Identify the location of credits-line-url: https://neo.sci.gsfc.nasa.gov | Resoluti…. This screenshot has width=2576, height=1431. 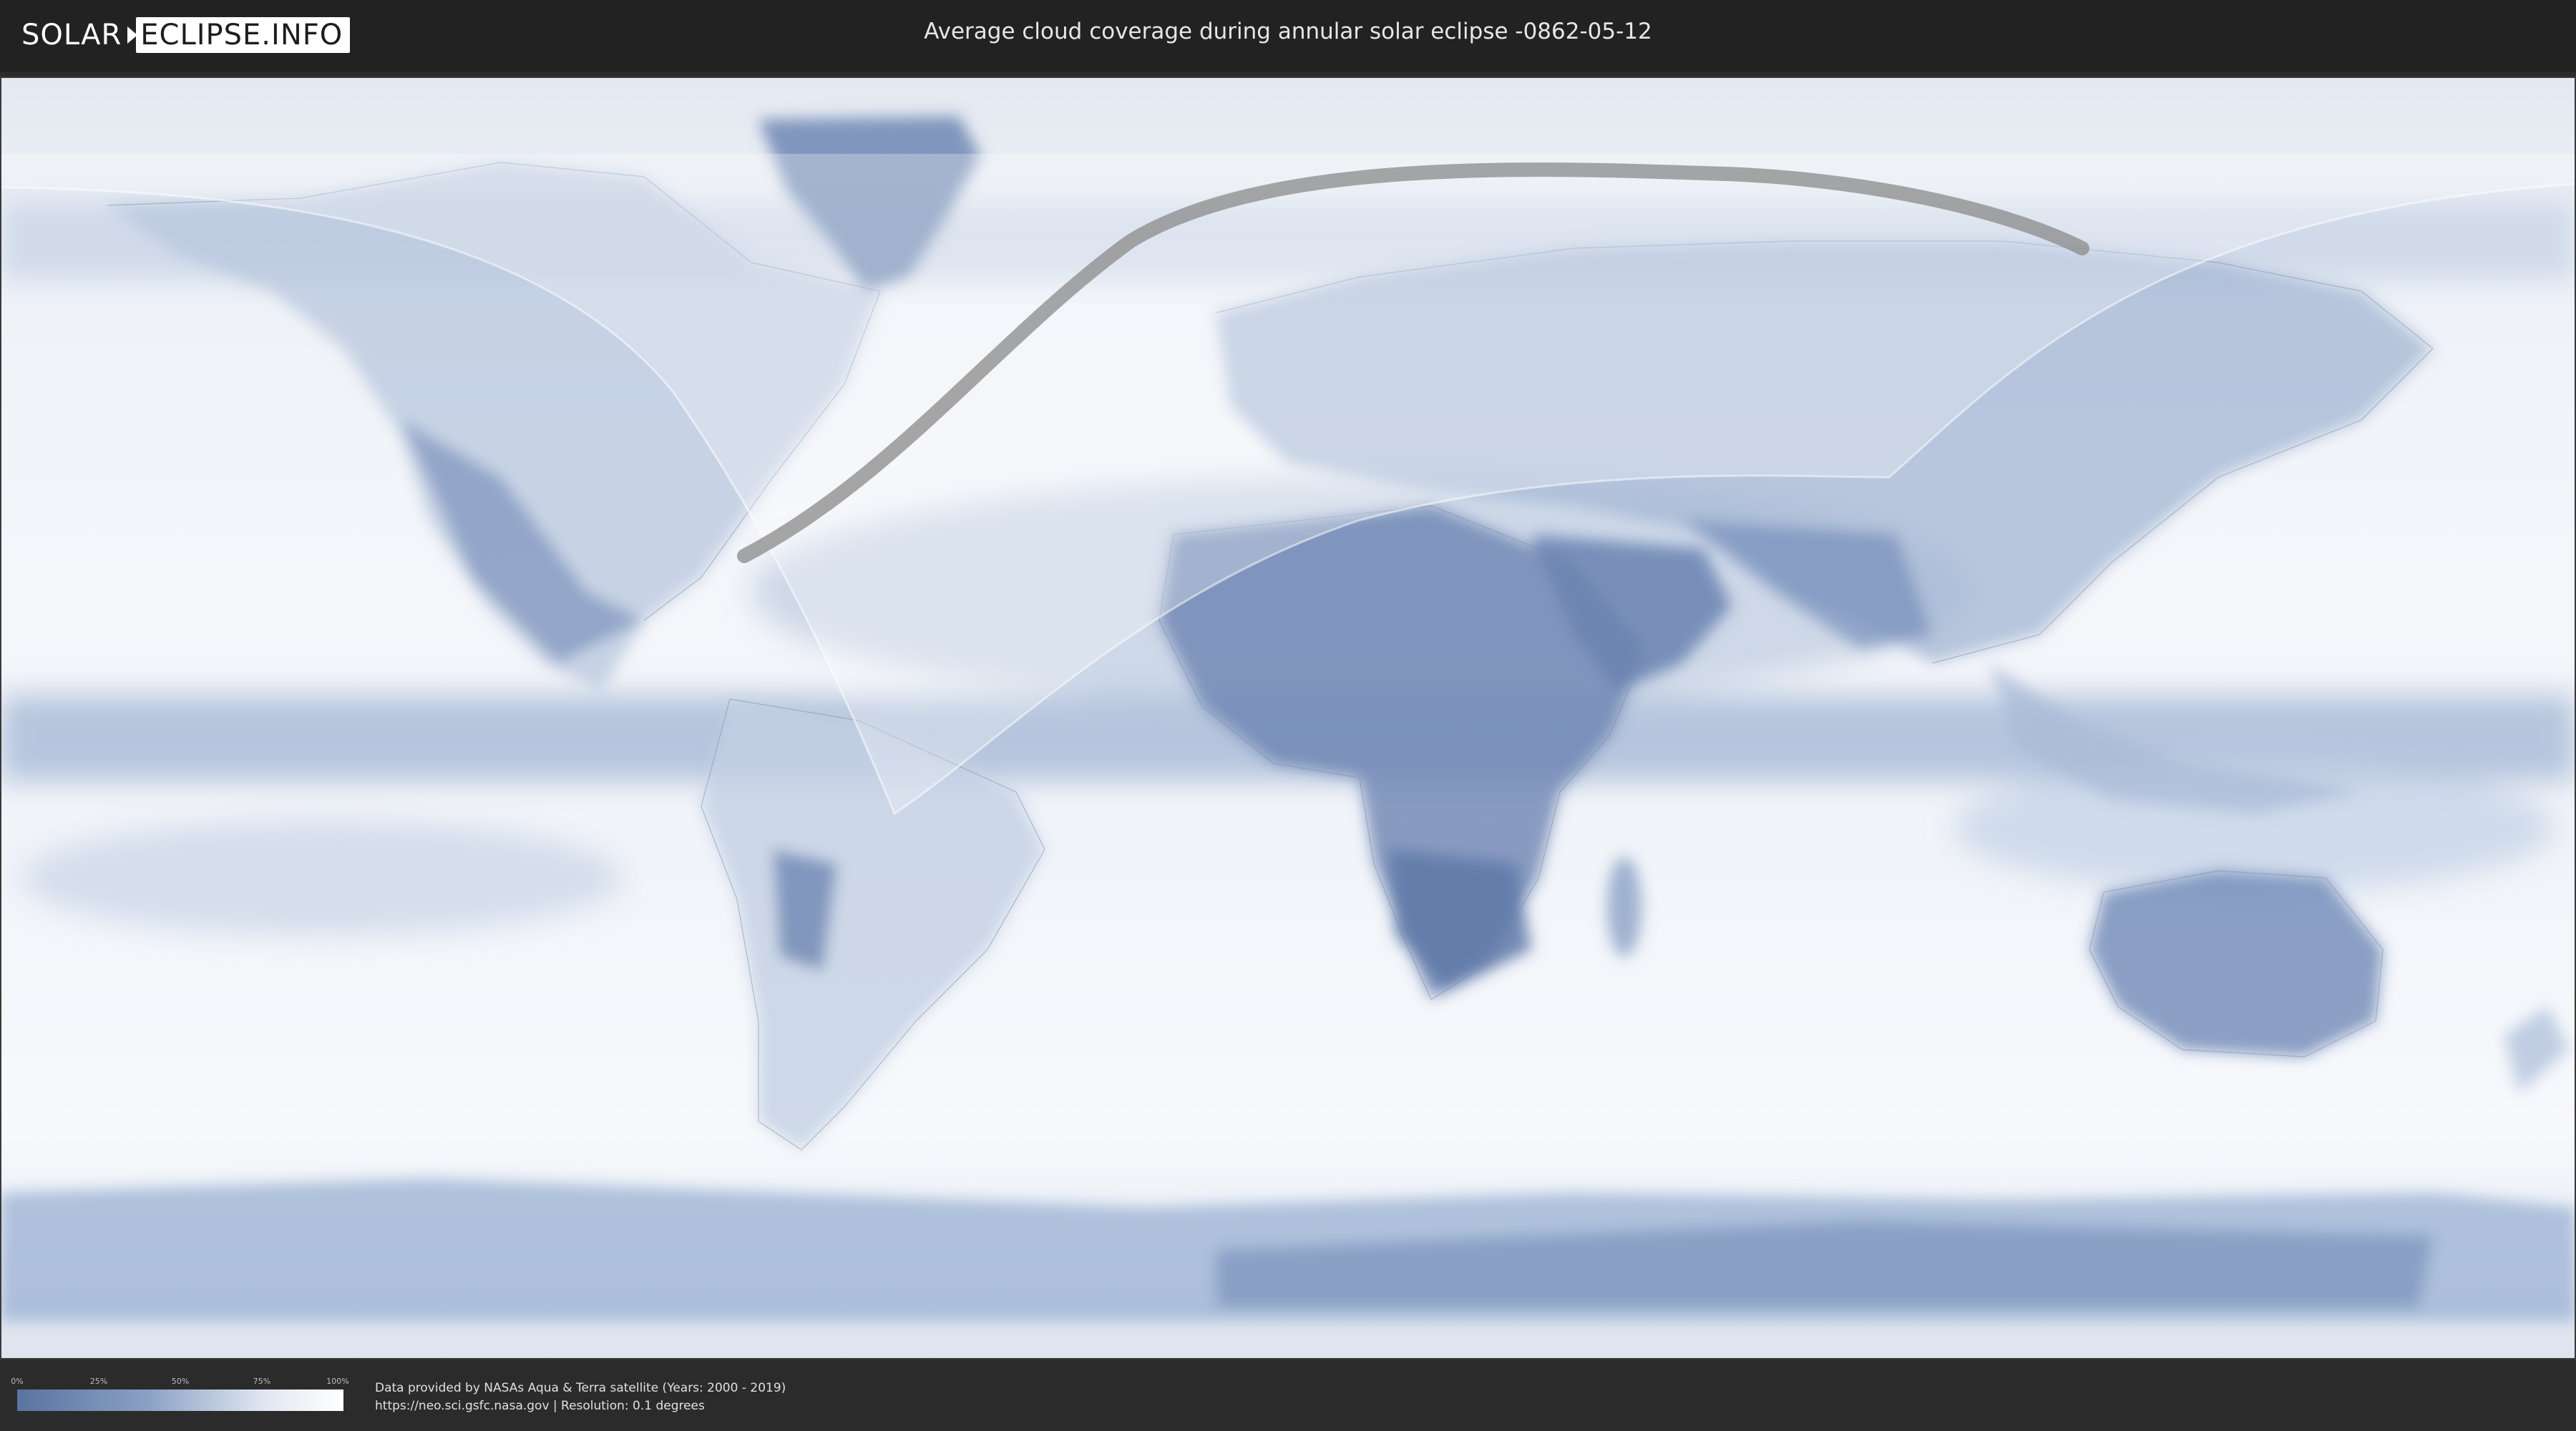
(580, 1406).